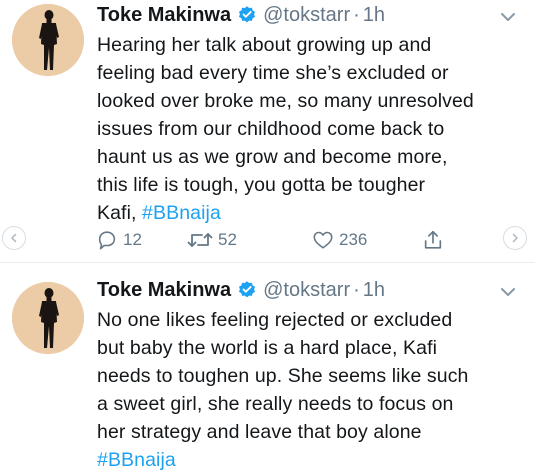 This screenshot has height=475, width=535. Describe the element at coordinates (323, 240) in the screenshot. I see `heart-icon` at that location.